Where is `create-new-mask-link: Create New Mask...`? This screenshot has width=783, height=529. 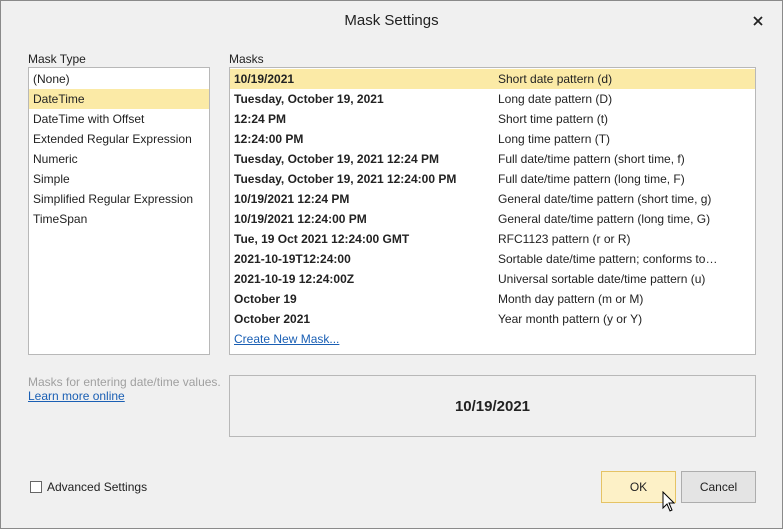 create-new-mask-link: Create New Mask... is located at coordinates (286, 339).